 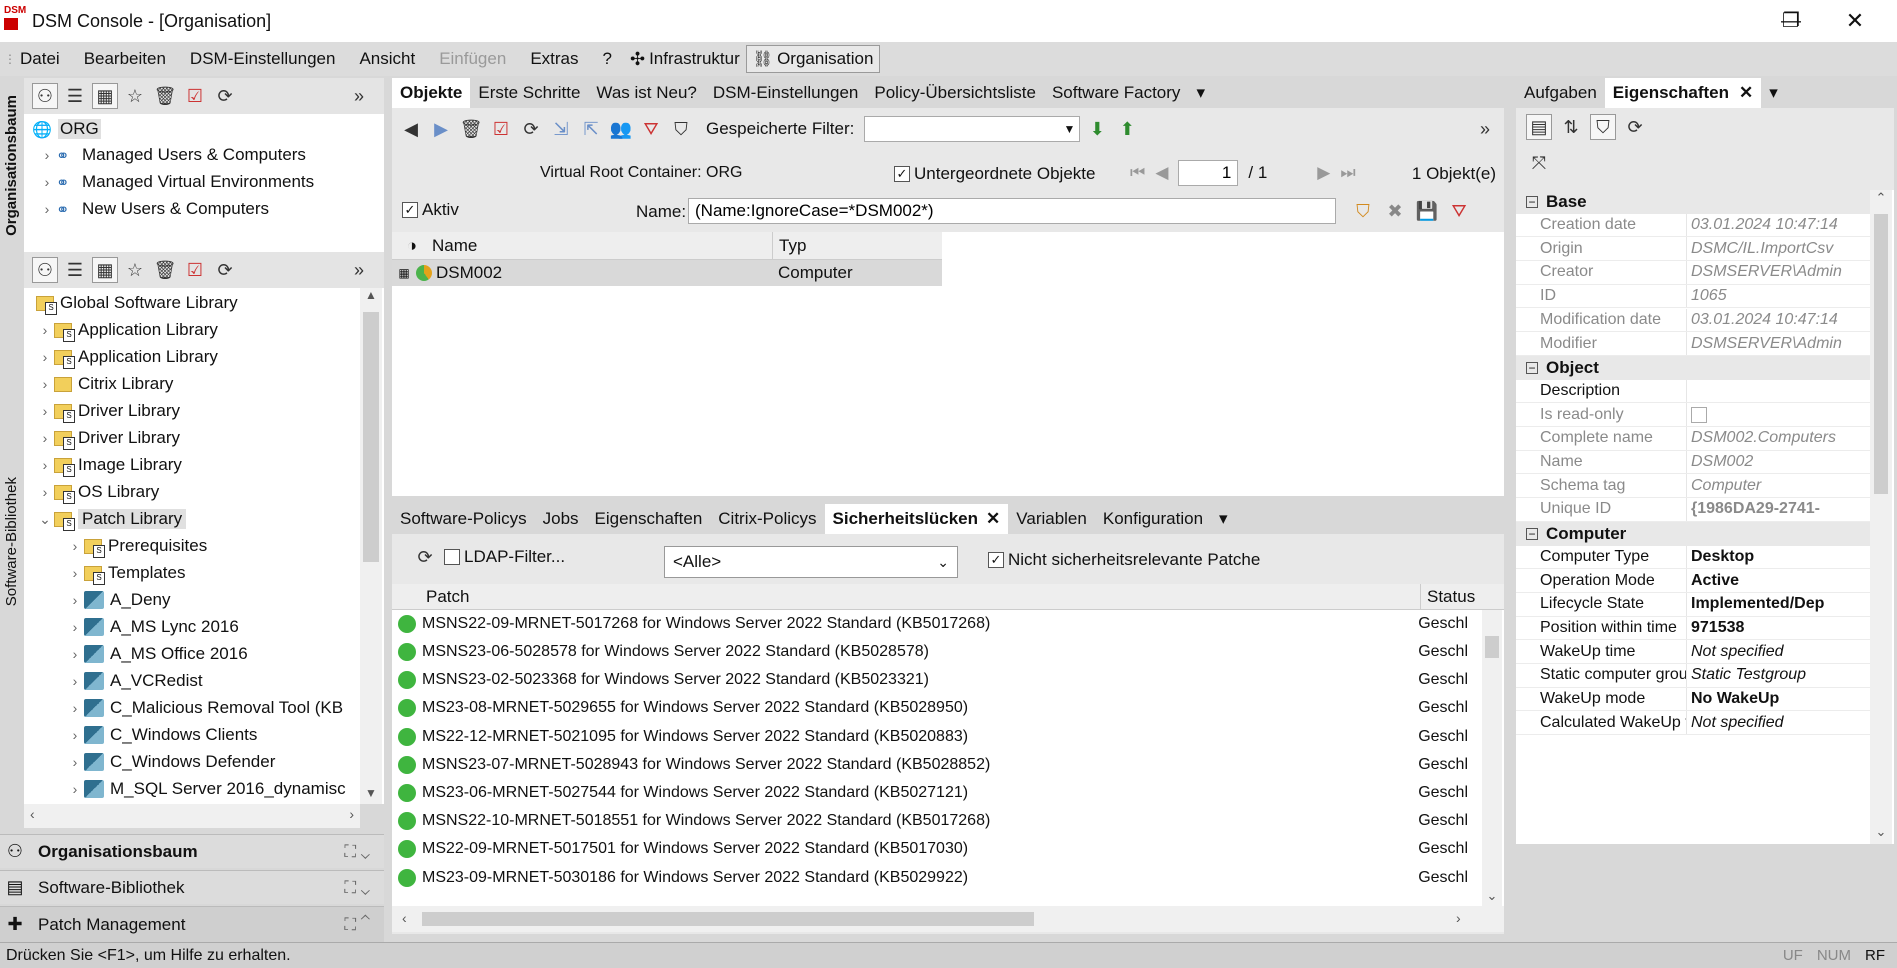 I want to click on prop-row: Schema tag Computer, so click(x=1701, y=486).